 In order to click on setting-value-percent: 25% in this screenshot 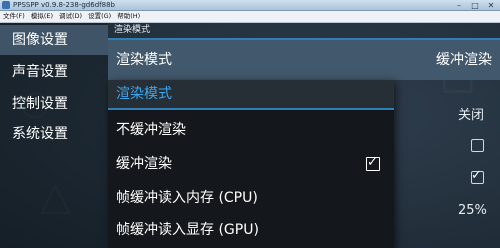, I will do `click(472, 210)`.